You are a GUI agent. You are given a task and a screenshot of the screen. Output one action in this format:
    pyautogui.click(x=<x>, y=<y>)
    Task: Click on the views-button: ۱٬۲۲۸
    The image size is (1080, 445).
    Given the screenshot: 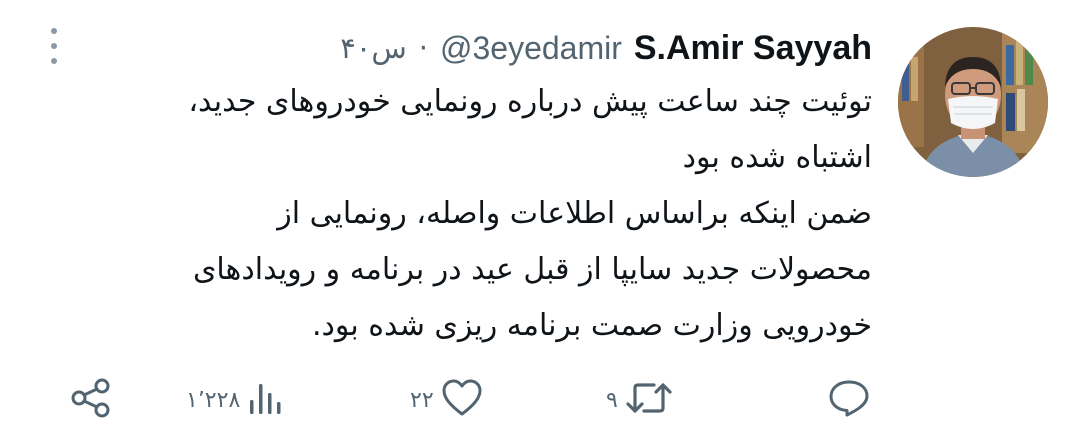 What is the action you would take?
    pyautogui.click(x=236, y=400)
    